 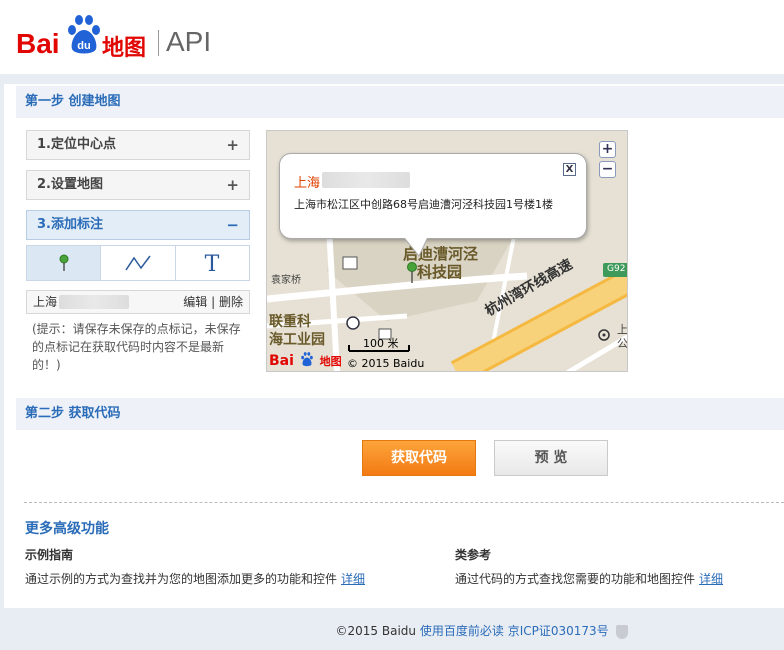 I want to click on text-tool-glyph: T, so click(x=212, y=263).